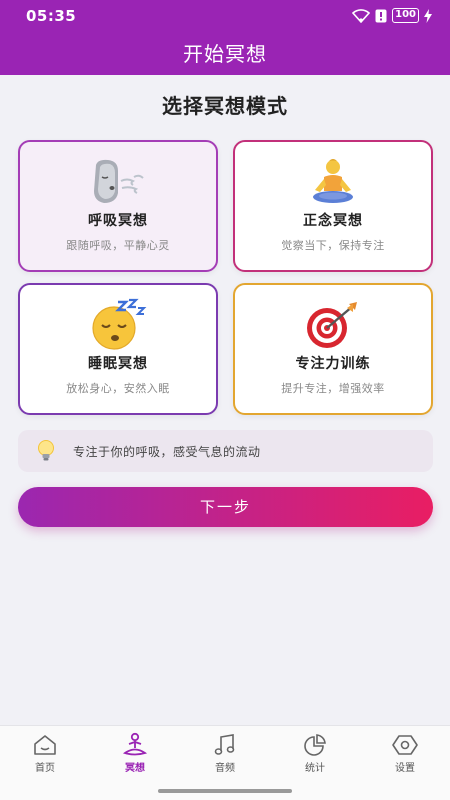 The image size is (450, 800). I want to click on tip-text: 专注于你的呼吸，感受气息的流动, so click(167, 452).